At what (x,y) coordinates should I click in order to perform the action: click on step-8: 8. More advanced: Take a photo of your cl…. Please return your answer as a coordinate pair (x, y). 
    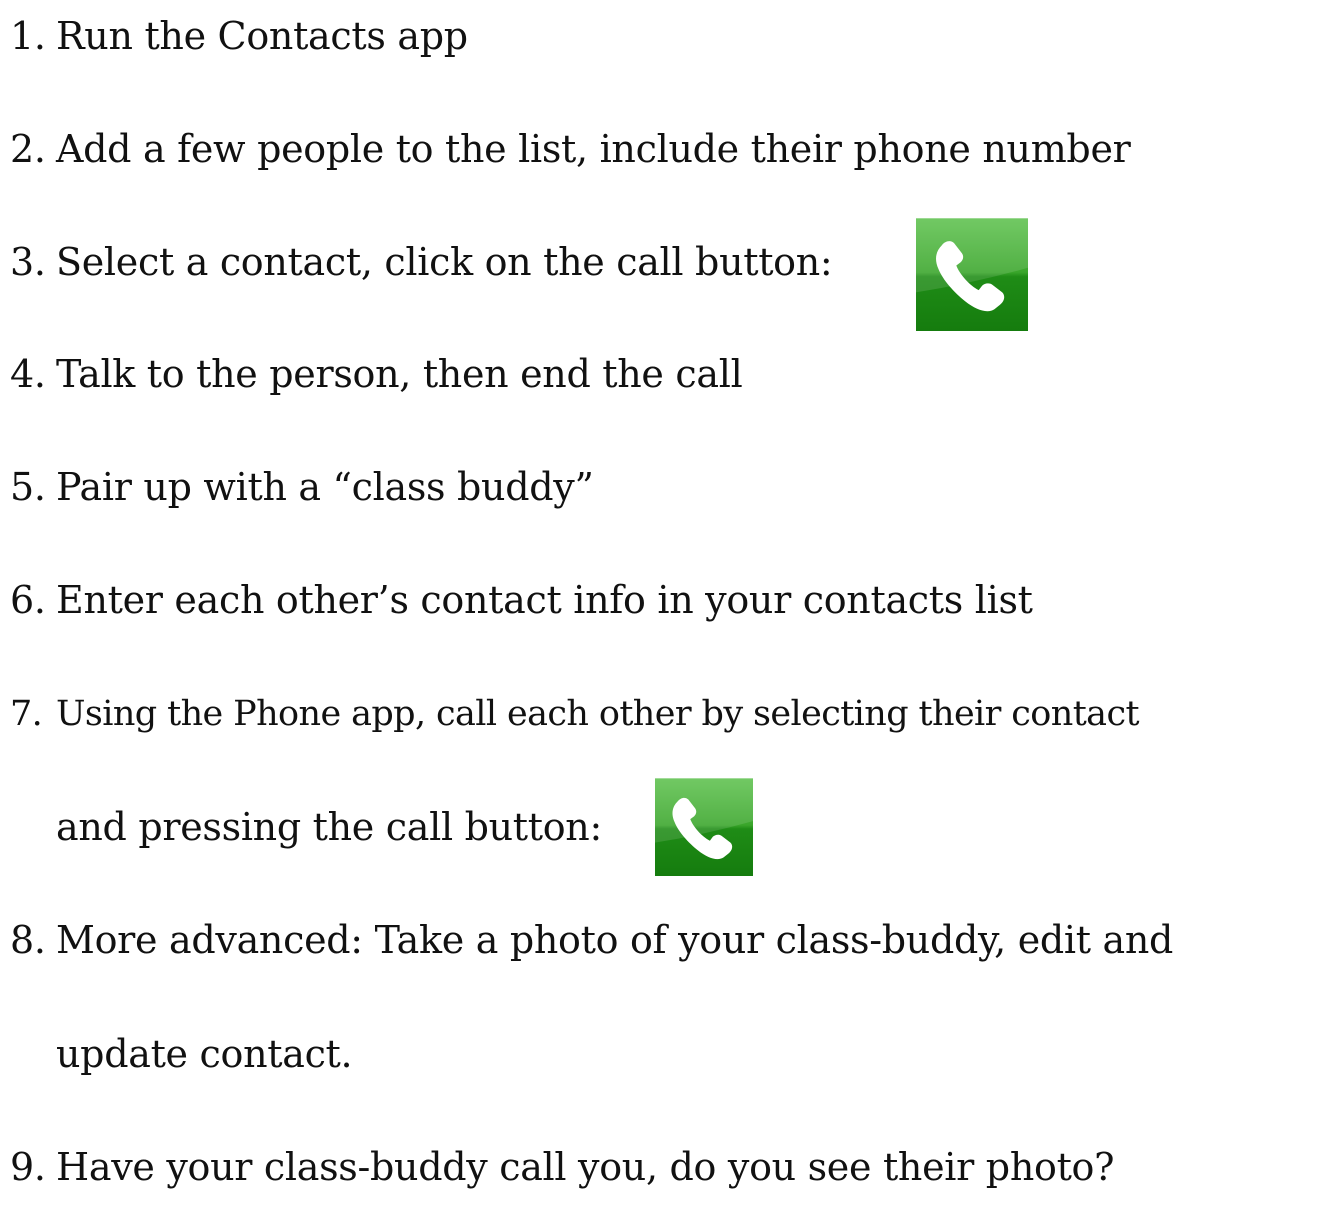
    Looking at the image, I should click on (591, 940).